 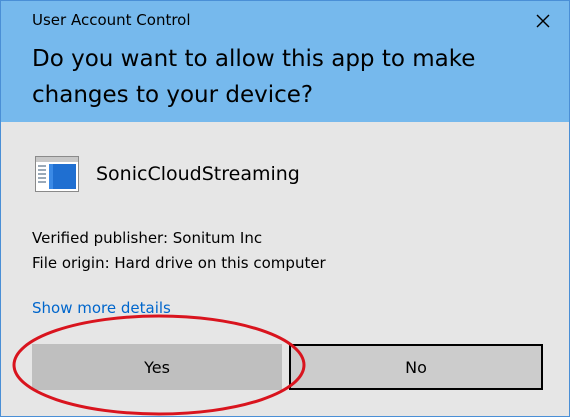 What do you see at coordinates (111, 20) in the screenshot?
I see `window-title: User Account Control` at bounding box center [111, 20].